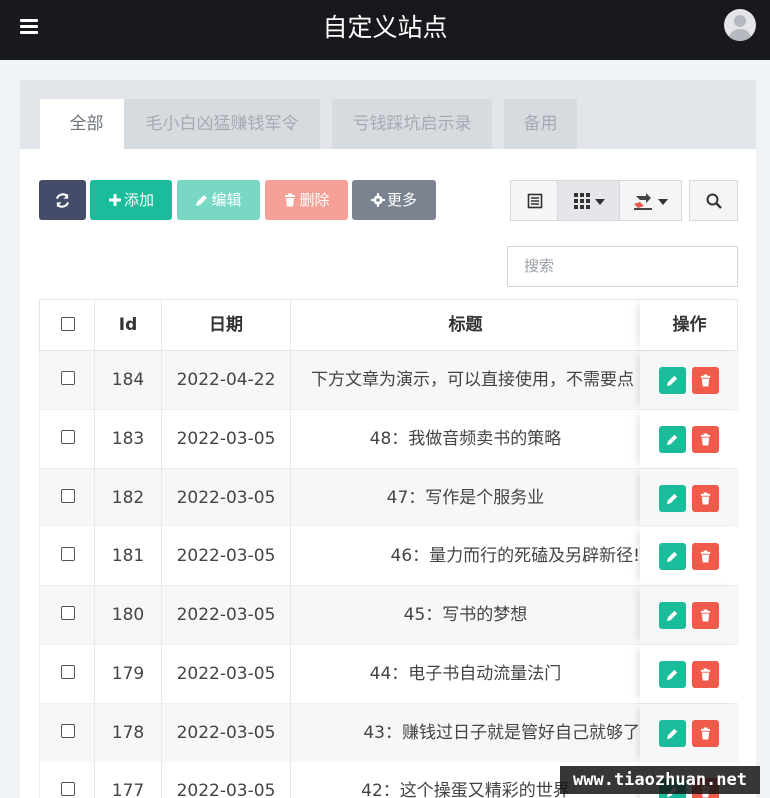 This screenshot has width=770, height=798. What do you see at coordinates (128, 439) in the screenshot?
I see `row-id: 183` at bounding box center [128, 439].